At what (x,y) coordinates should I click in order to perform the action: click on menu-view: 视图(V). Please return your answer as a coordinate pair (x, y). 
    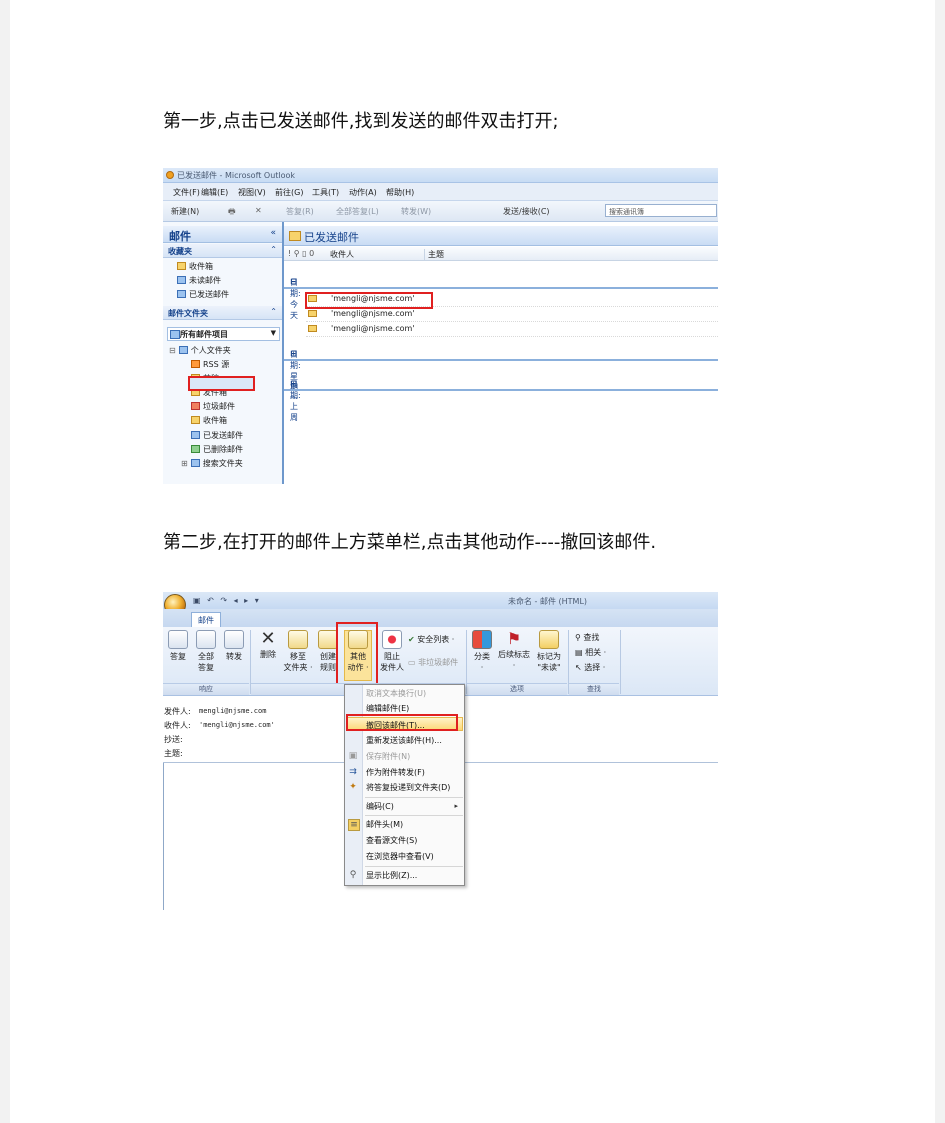
    Looking at the image, I should click on (252, 192).